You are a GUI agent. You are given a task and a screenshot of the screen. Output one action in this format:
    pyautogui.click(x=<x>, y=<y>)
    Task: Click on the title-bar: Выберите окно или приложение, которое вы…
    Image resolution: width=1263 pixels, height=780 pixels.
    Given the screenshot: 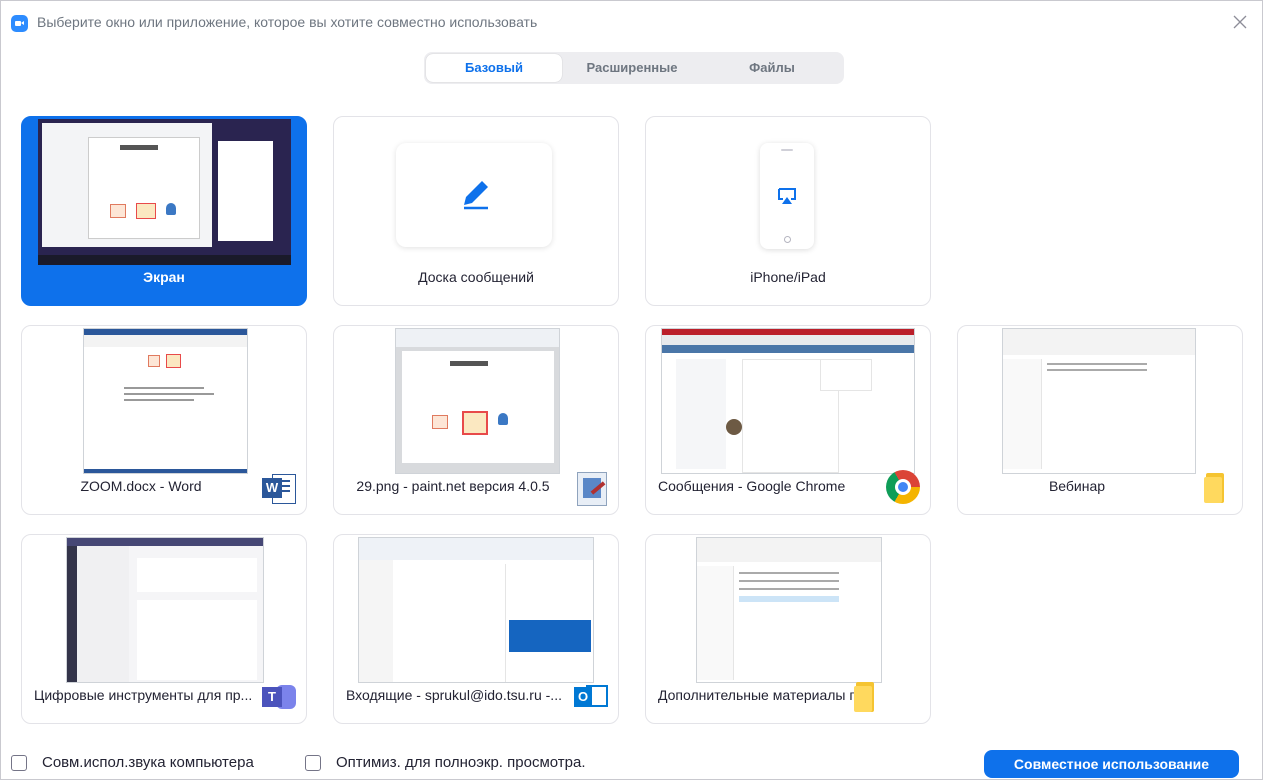 What is the action you would take?
    pyautogui.click(x=631, y=23)
    